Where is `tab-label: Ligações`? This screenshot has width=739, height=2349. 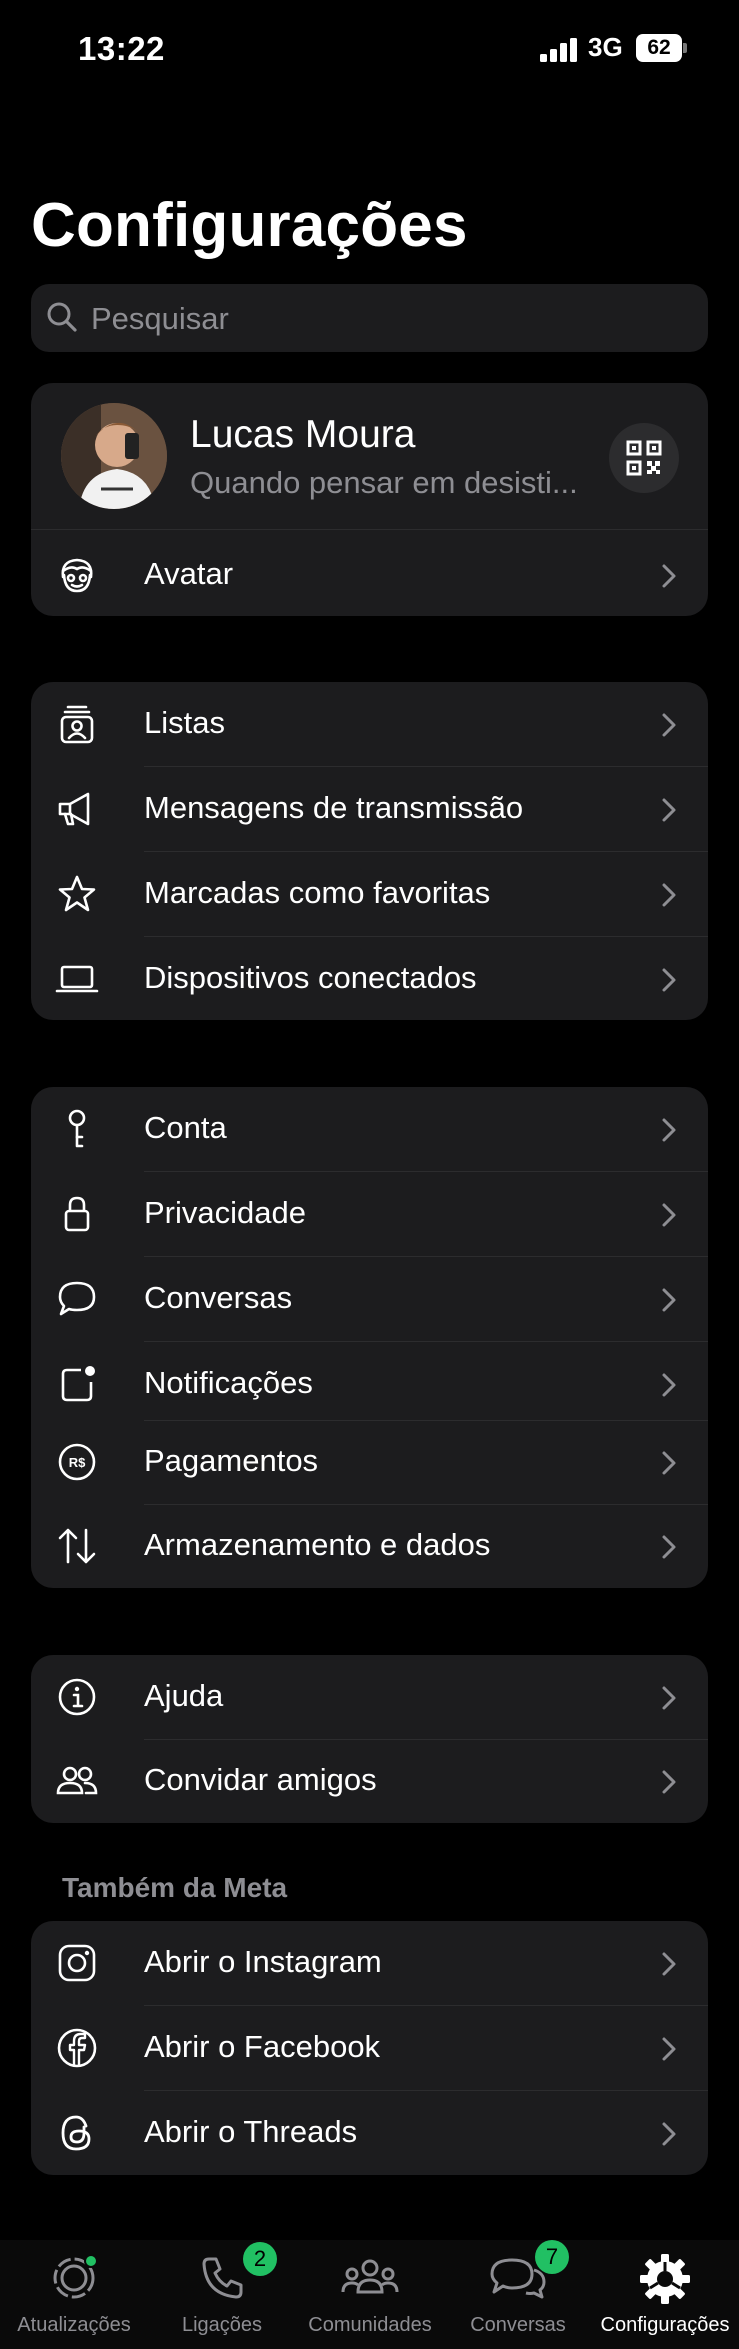
tab-label: Ligações is located at coordinates (222, 2325).